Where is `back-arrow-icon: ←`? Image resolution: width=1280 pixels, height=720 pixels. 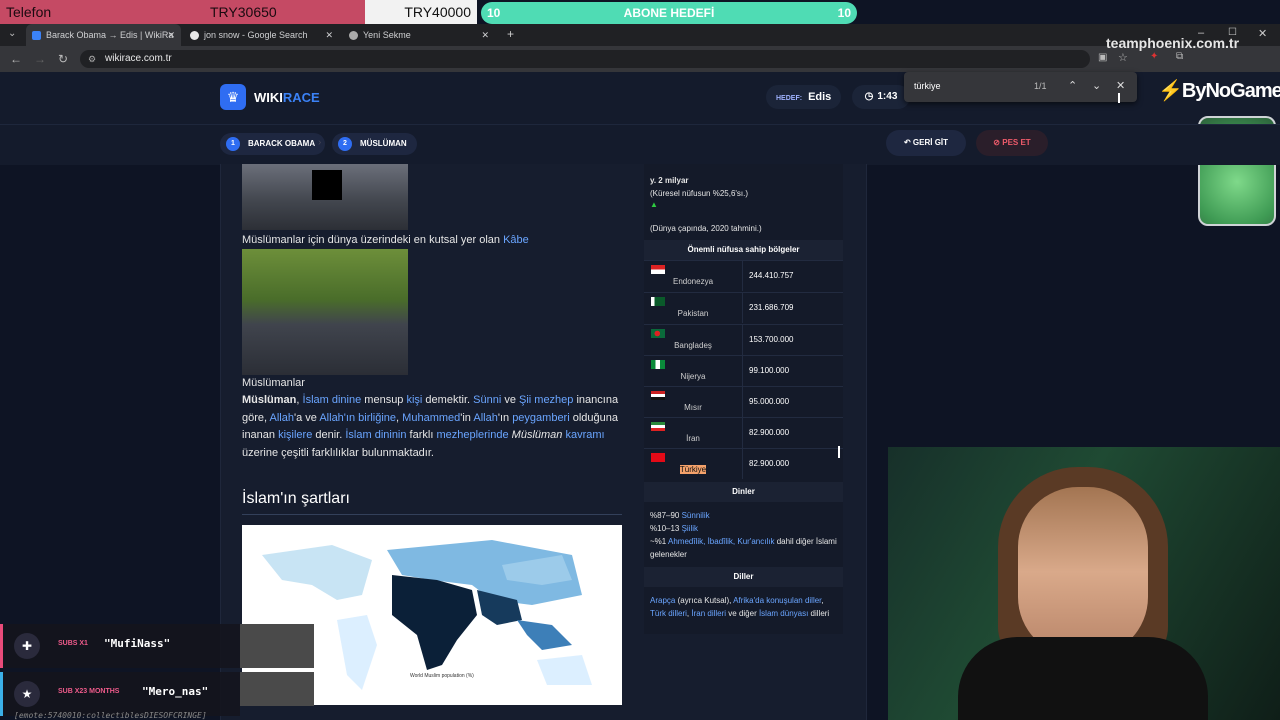
back-arrow-icon: ← is located at coordinates (16, 59).